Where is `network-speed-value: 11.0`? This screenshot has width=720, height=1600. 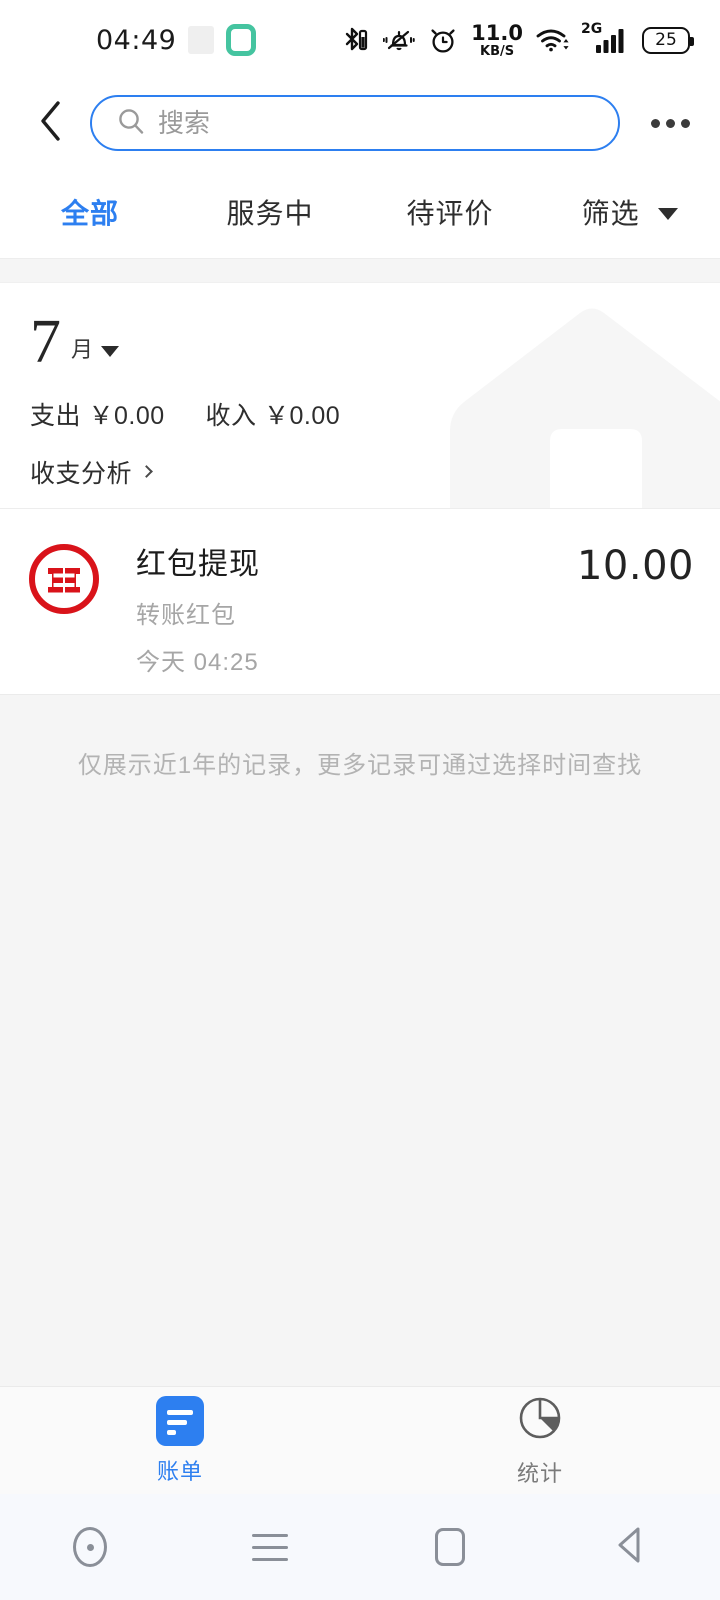
network-speed-value: 11.0 is located at coordinates (497, 32).